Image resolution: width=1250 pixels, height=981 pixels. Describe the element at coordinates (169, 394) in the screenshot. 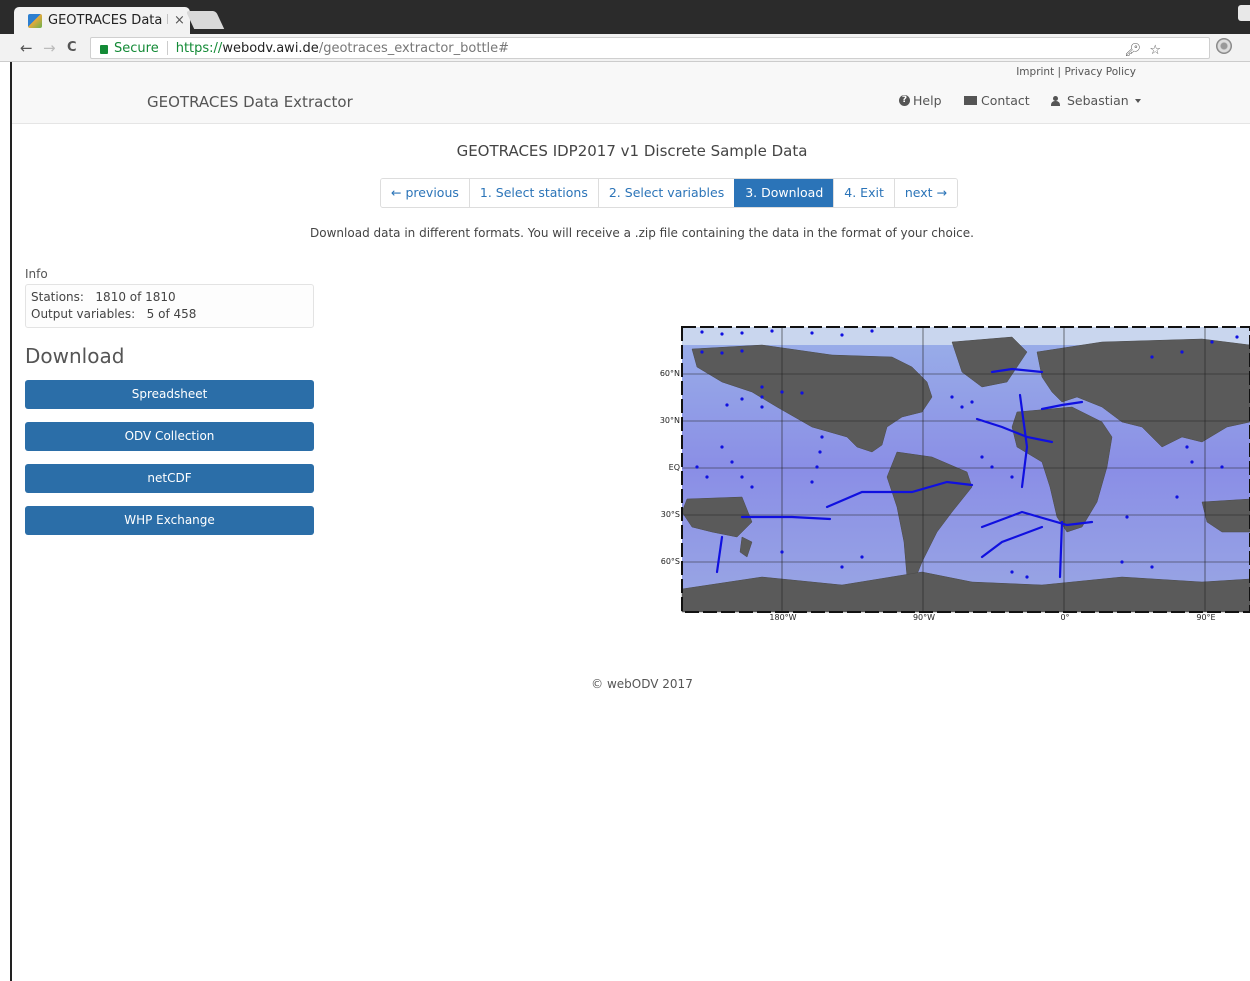

I see `spreadsheet-button: Spreadsheet` at that location.